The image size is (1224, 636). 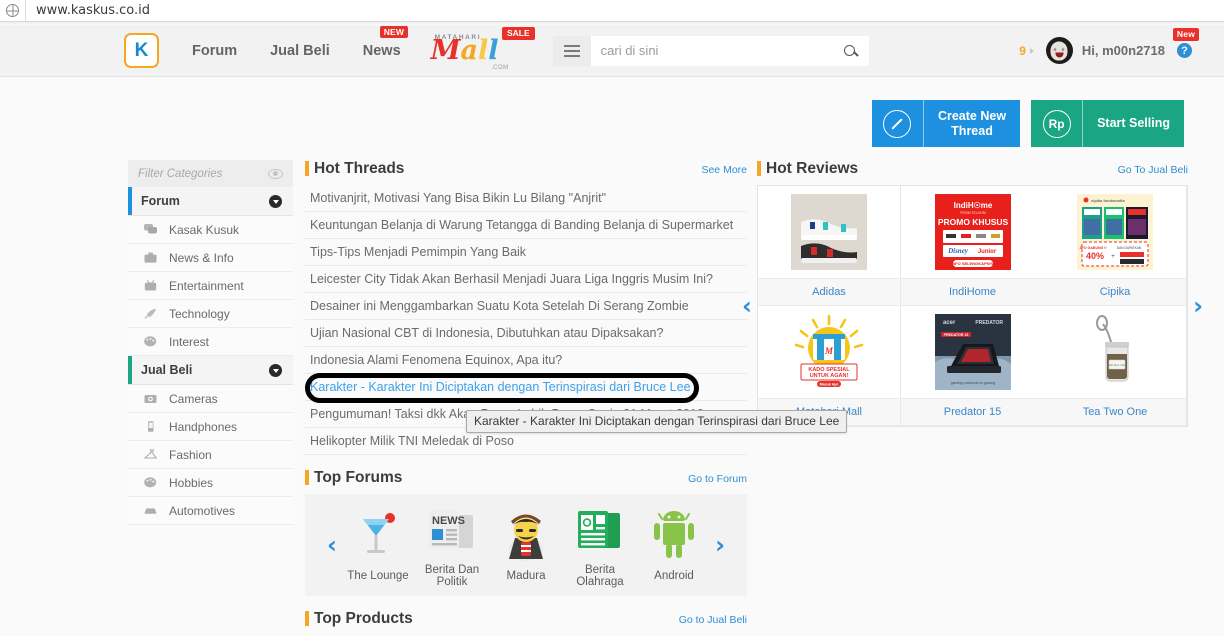 I want to click on search-input, so click(x=710, y=50).